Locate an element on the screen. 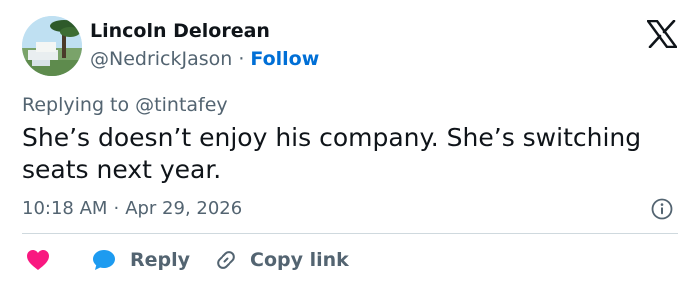 The width and height of the screenshot is (700, 287). author-handle: @NedrickJason is located at coordinates (161, 59).